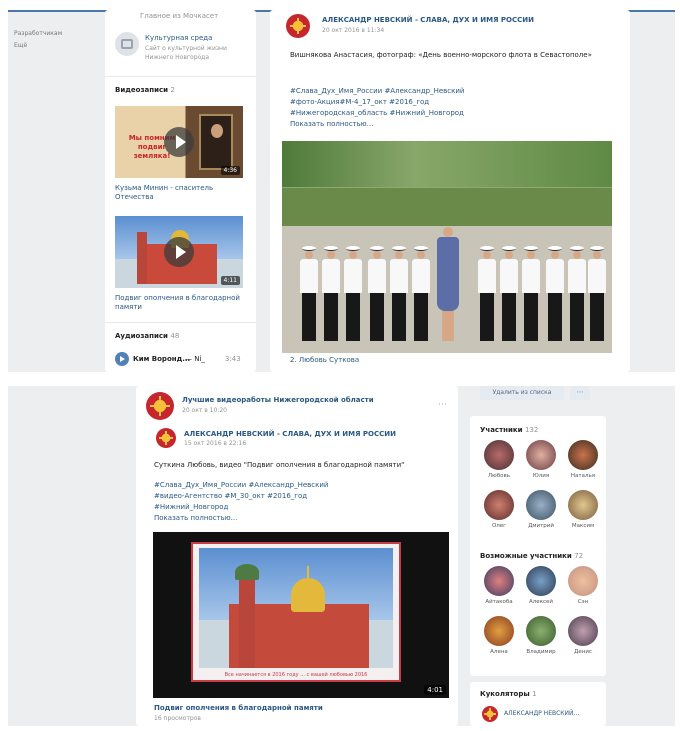 The height and width of the screenshot is (731, 680). I want to click on participant-name: Любовь, so click(499, 476).